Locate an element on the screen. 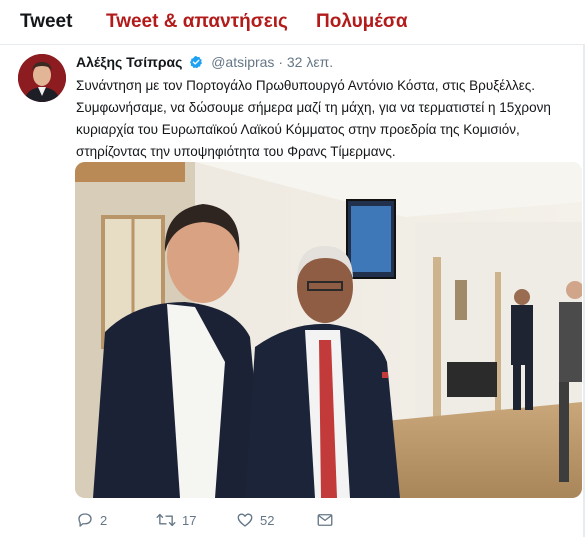 The image size is (585, 537). reply-button: 2 is located at coordinates (91, 520).